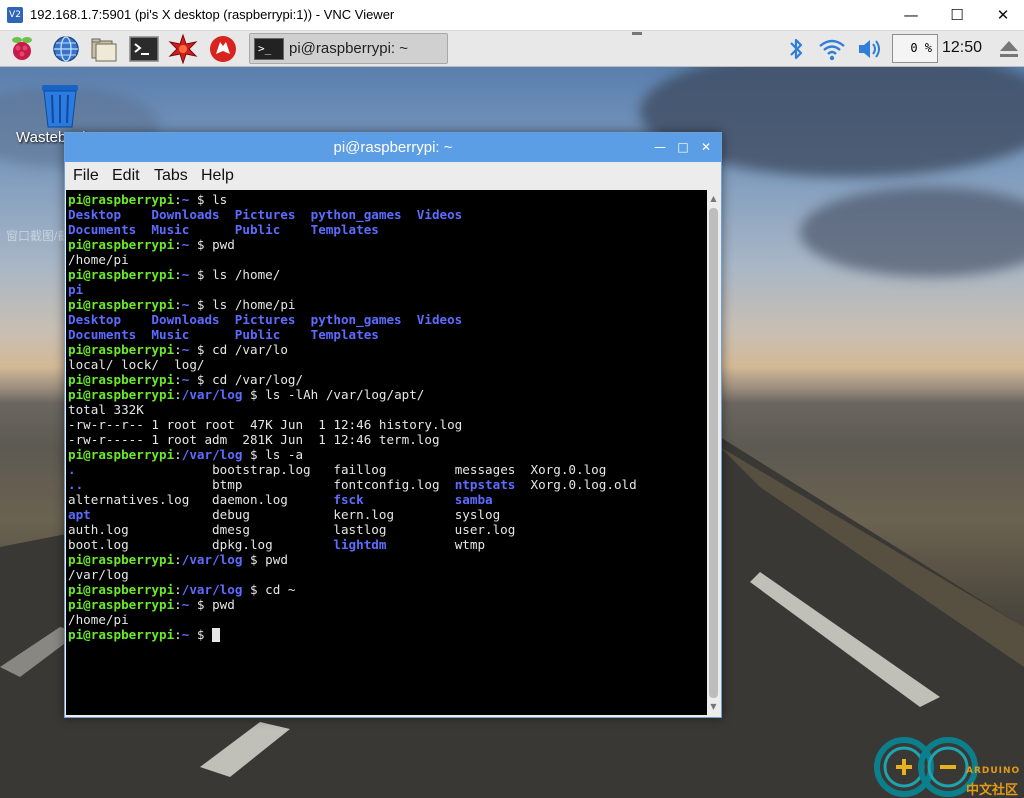 This screenshot has height=798, width=1024. Describe the element at coordinates (295, 514) in the screenshot. I see `terminal-text-segment: debug kern.log syslog` at that location.